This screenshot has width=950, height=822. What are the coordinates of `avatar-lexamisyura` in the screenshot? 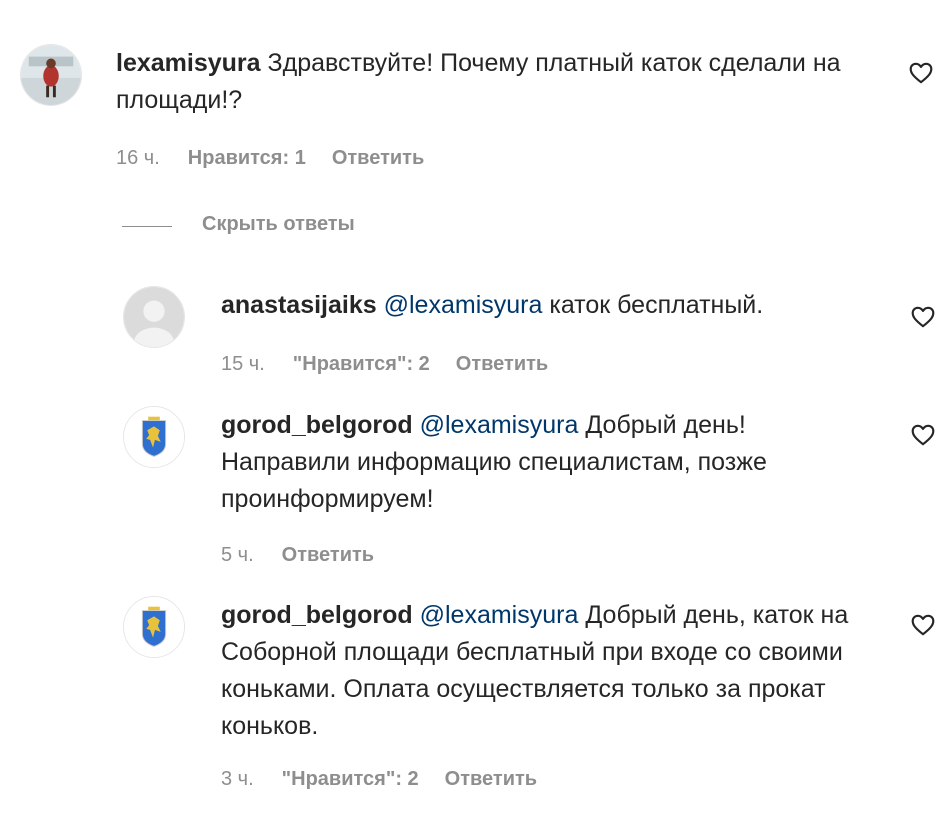 It's located at (51, 75).